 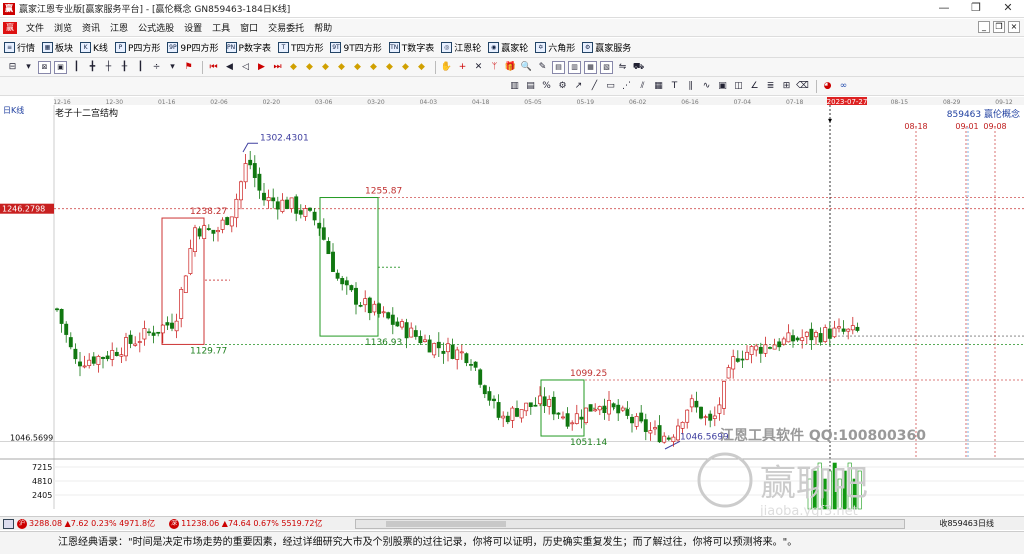 What do you see at coordinates (12, 67) in the screenshot?
I see `layout-icon: ⊟` at bounding box center [12, 67].